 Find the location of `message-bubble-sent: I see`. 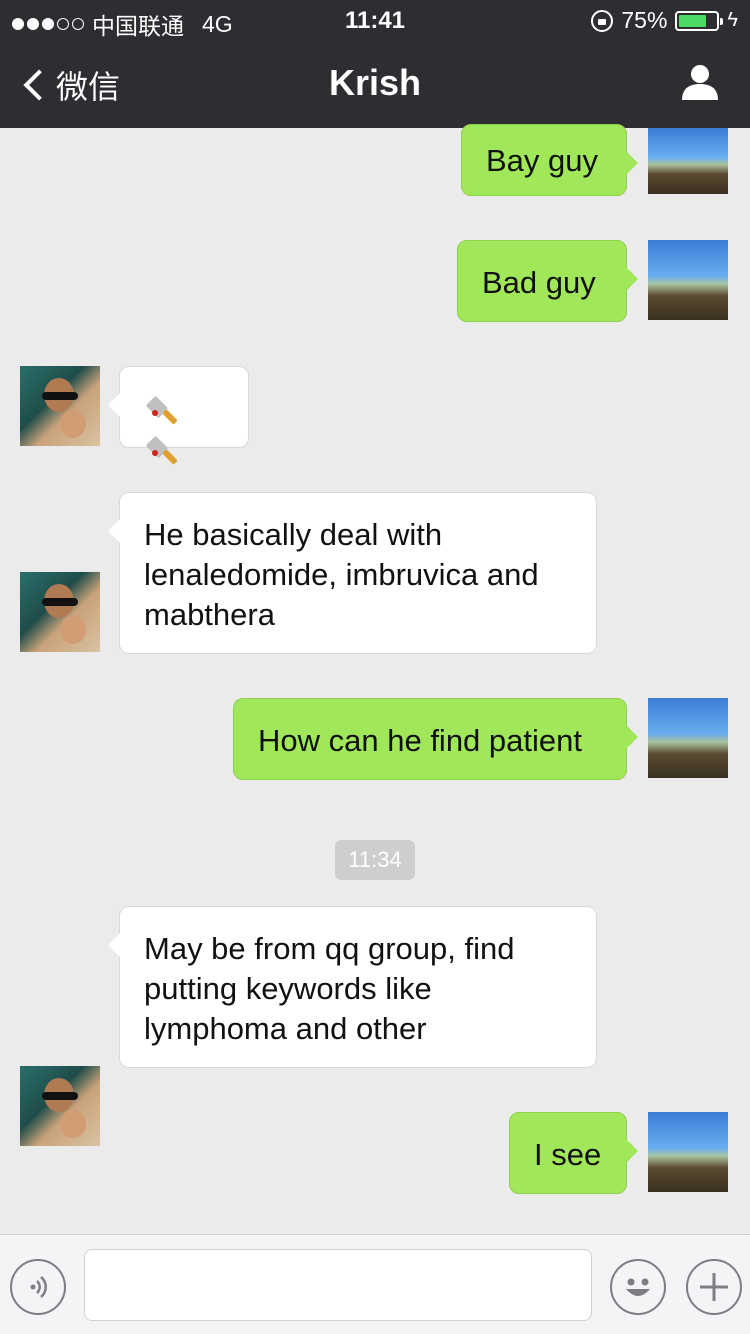

message-bubble-sent: I see is located at coordinates (573, 1153).